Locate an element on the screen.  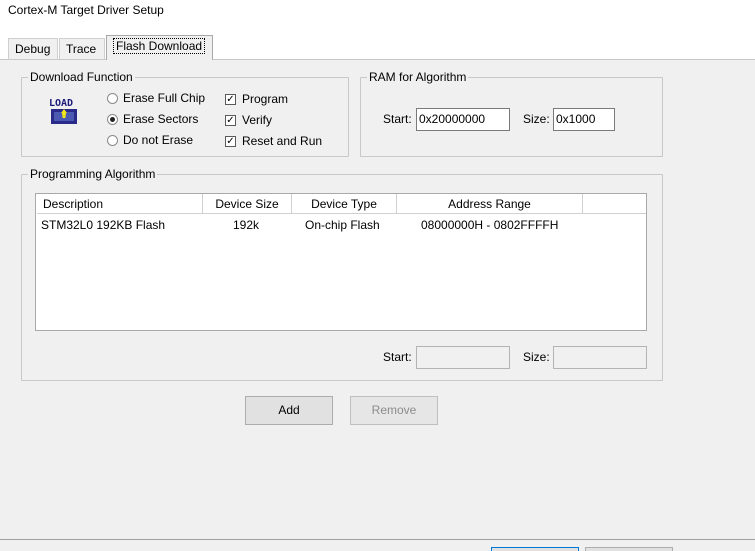
column-header-filler is located at coordinates (614, 204).